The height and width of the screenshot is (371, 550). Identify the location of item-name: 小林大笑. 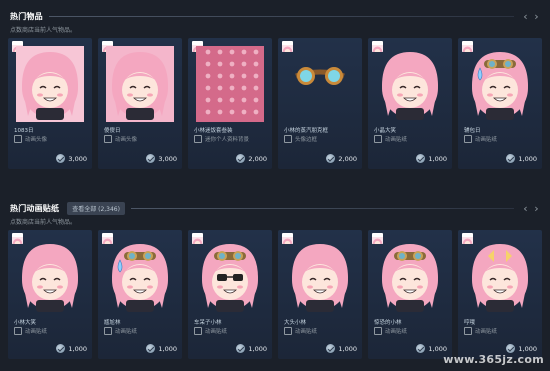
(25, 323).